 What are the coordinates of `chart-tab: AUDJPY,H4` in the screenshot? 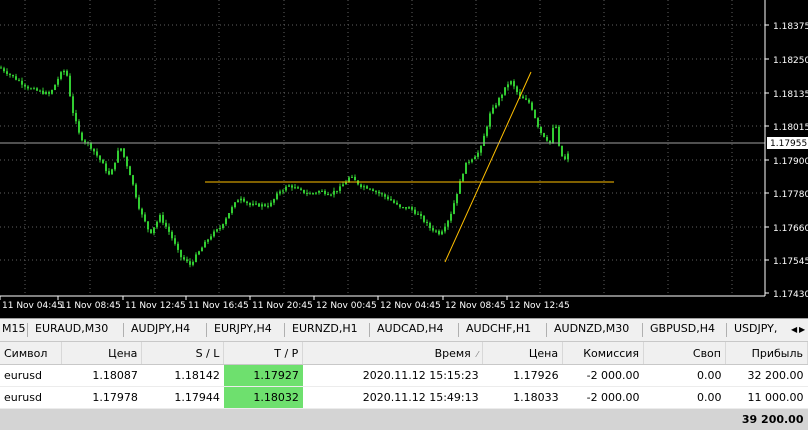 It's located at (160, 328).